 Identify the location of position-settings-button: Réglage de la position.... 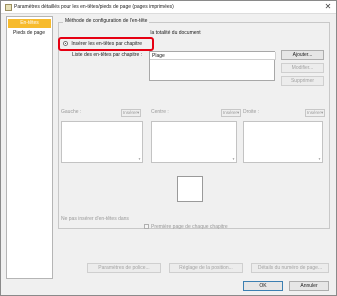
(206, 268).